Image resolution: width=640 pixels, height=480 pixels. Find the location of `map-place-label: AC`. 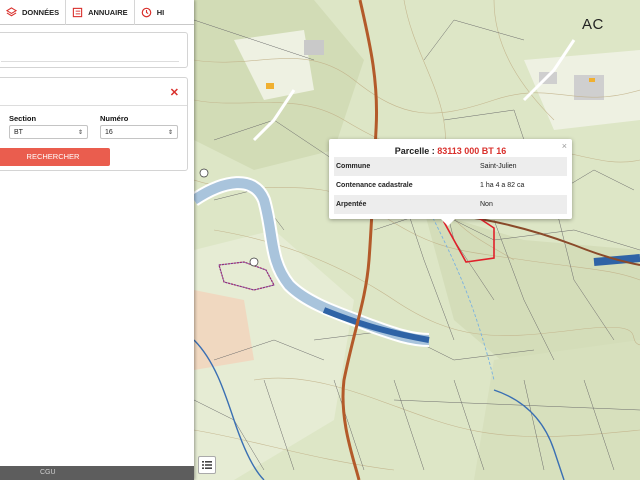

map-place-label: AC is located at coordinates (593, 24).